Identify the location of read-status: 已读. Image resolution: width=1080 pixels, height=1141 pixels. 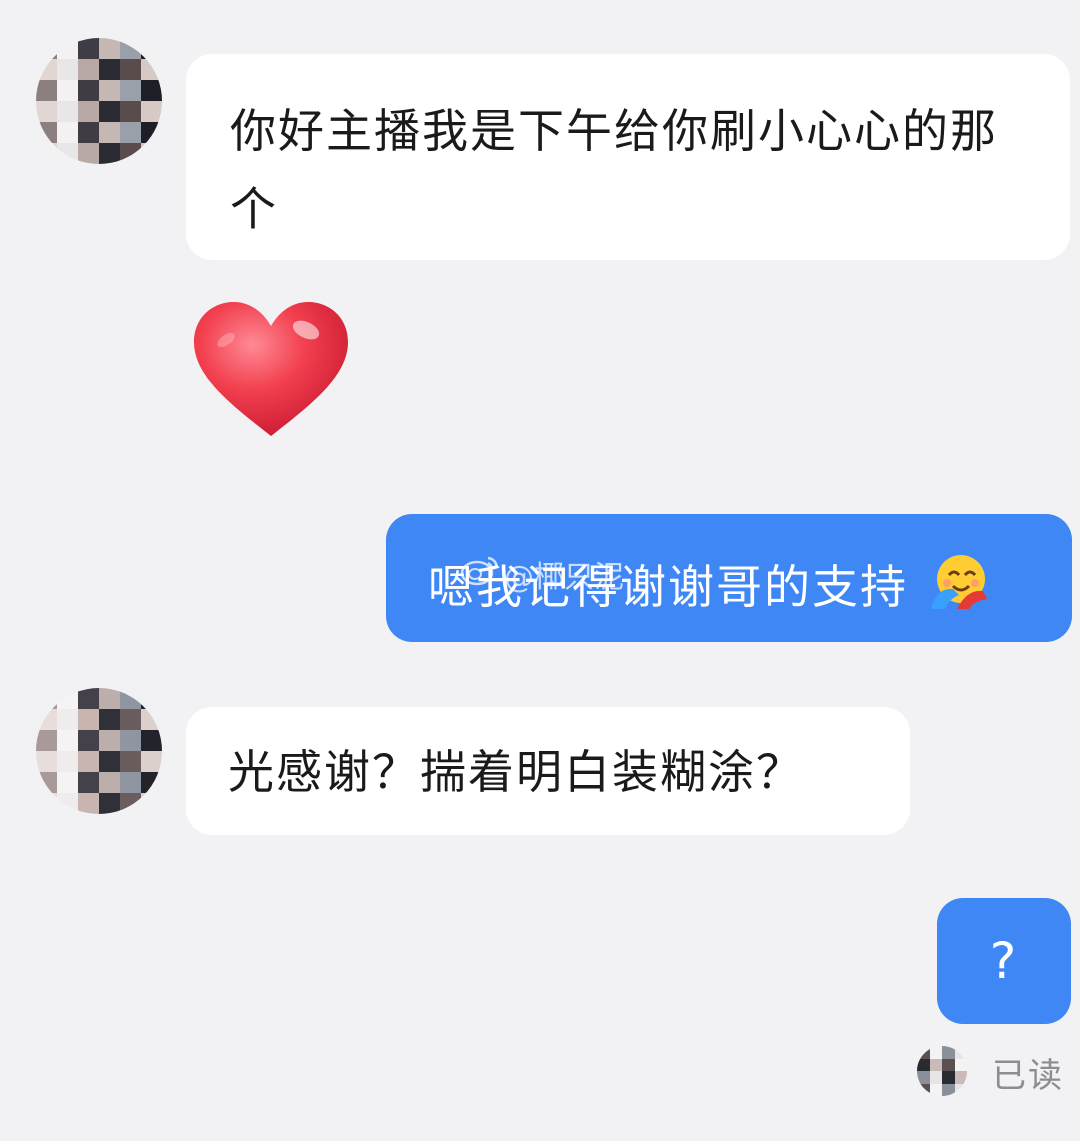
(1028, 1076).